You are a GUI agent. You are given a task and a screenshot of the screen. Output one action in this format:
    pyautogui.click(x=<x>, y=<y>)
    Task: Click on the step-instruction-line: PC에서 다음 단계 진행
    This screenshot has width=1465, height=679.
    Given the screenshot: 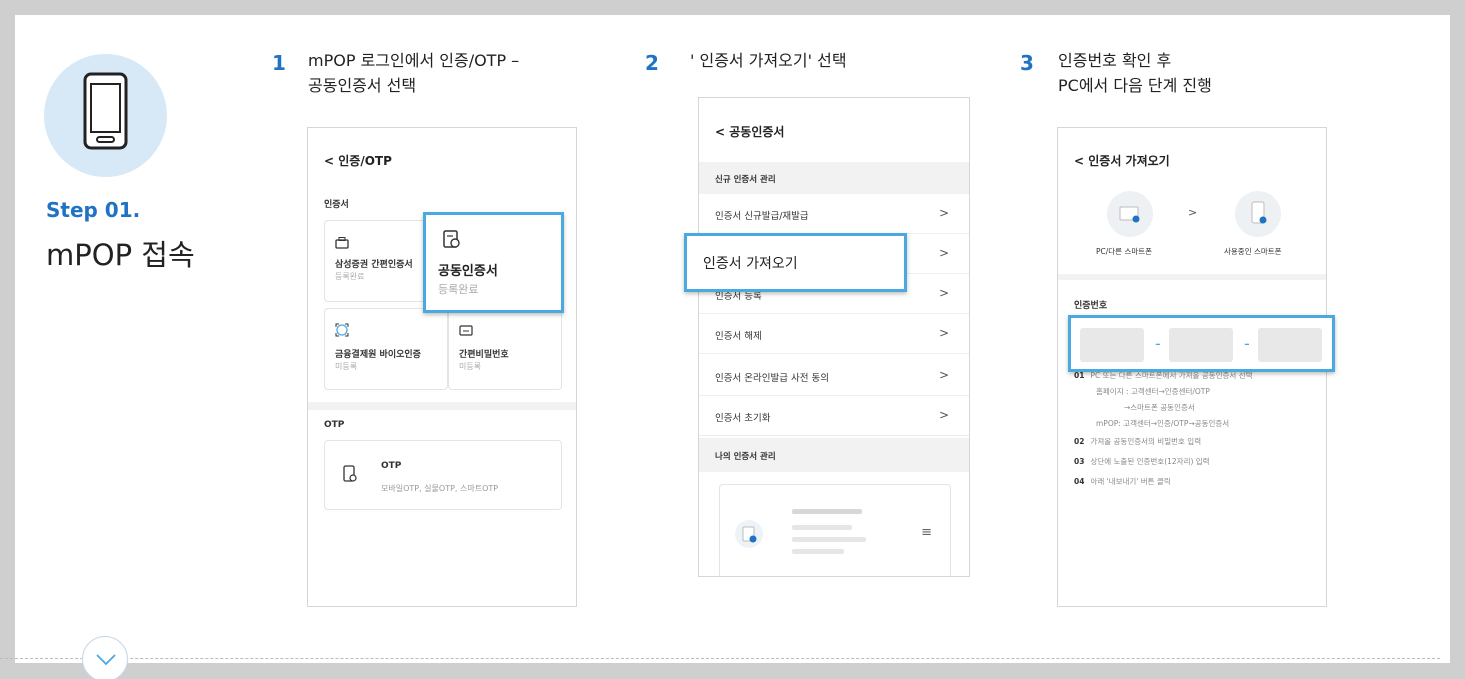 What is the action you would take?
    pyautogui.click(x=1135, y=85)
    